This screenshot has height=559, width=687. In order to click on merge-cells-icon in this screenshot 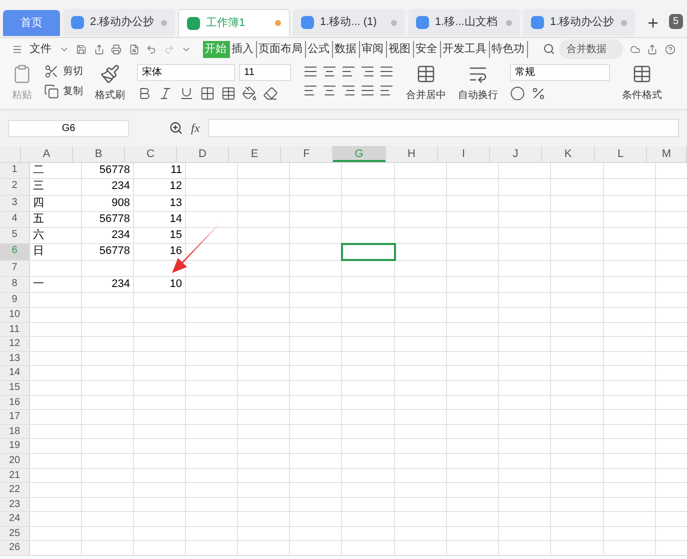, I will do `click(426, 74)`.